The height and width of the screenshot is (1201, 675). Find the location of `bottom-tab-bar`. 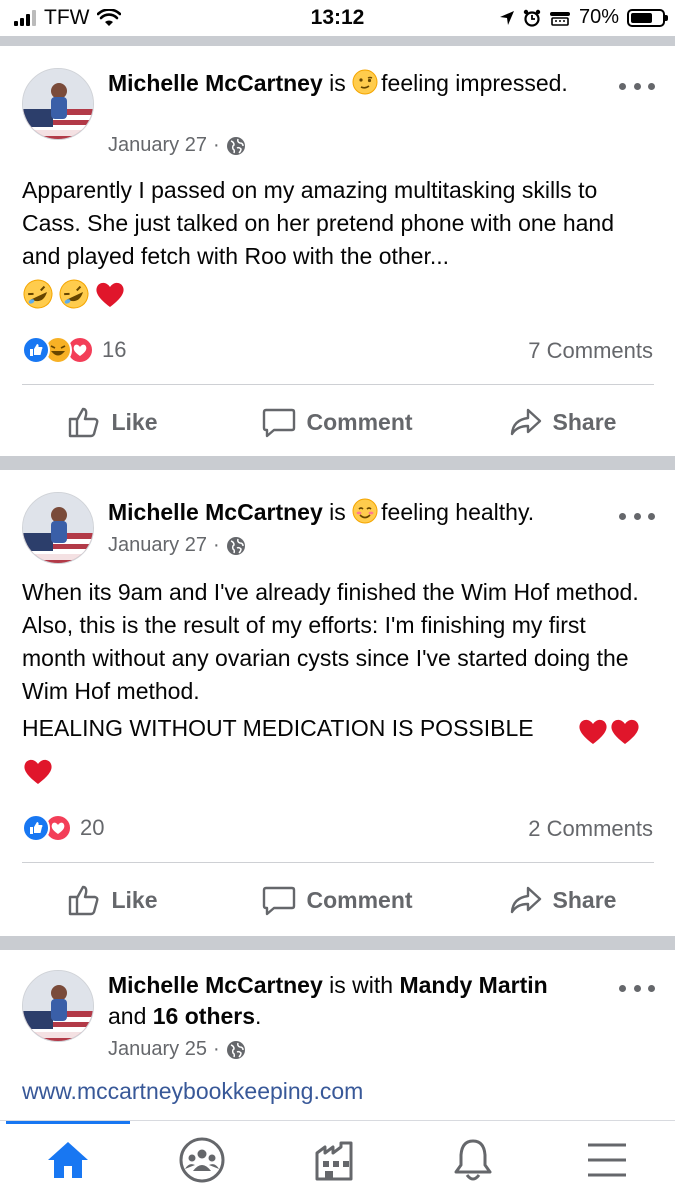

bottom-tab-bar is located at coordinates (337, 1160).